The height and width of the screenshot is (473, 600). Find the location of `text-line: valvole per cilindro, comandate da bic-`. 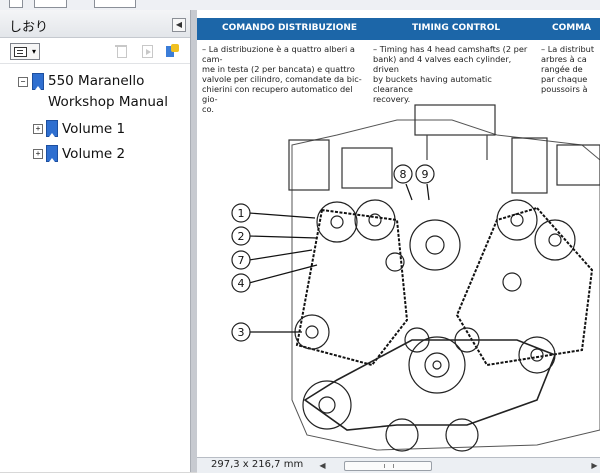

text-line: valvole per cilindro, comandate da bic- is located at coordinates (282, 79).